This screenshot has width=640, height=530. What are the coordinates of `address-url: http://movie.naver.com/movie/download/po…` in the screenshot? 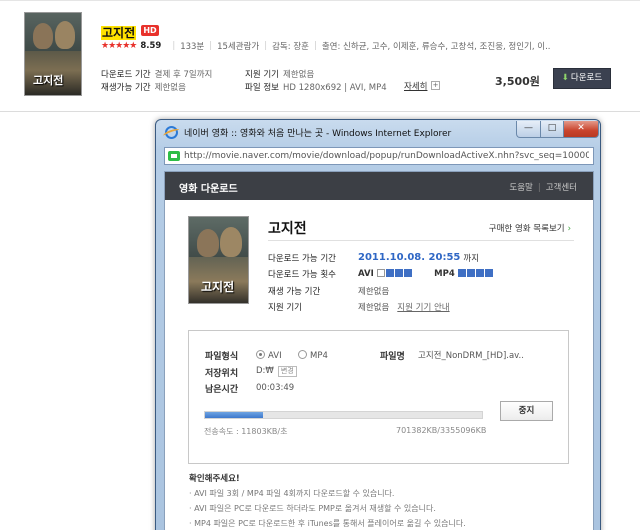 It's located at (386, 156).